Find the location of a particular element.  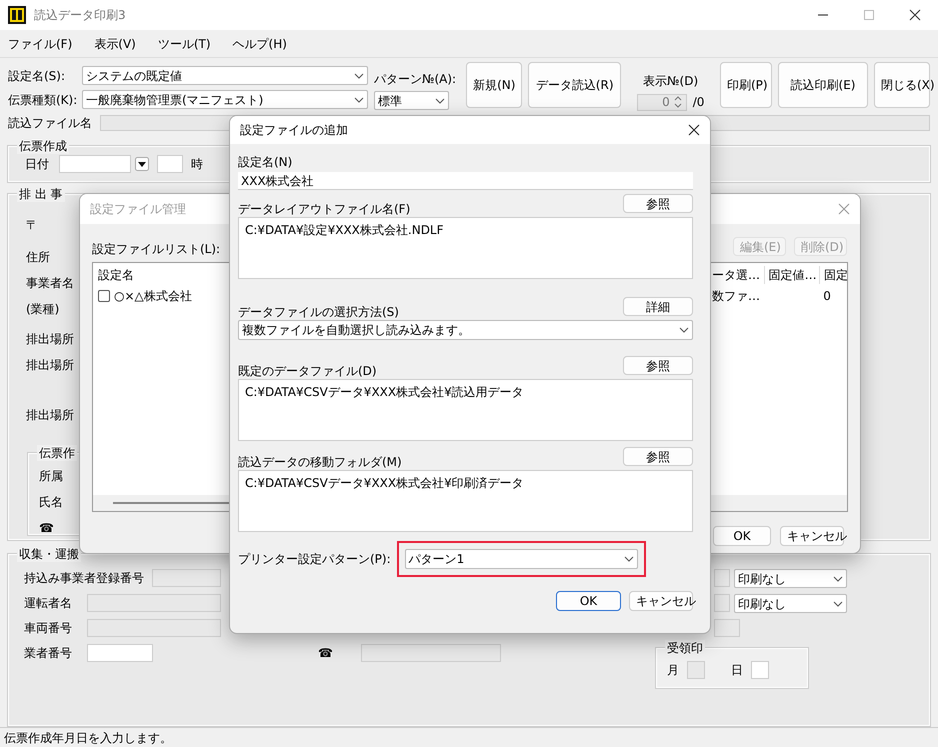

phone-field is located at coordinates (430, 653).